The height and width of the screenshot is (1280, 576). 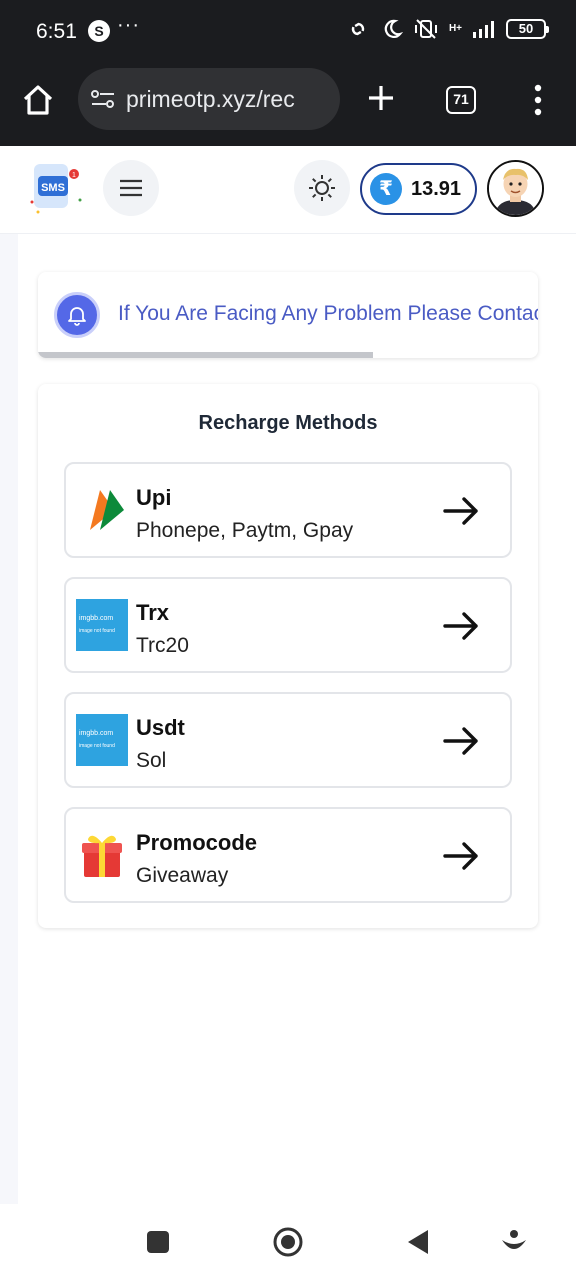 I want to click on moon-icon, so click(x=393, y=28).